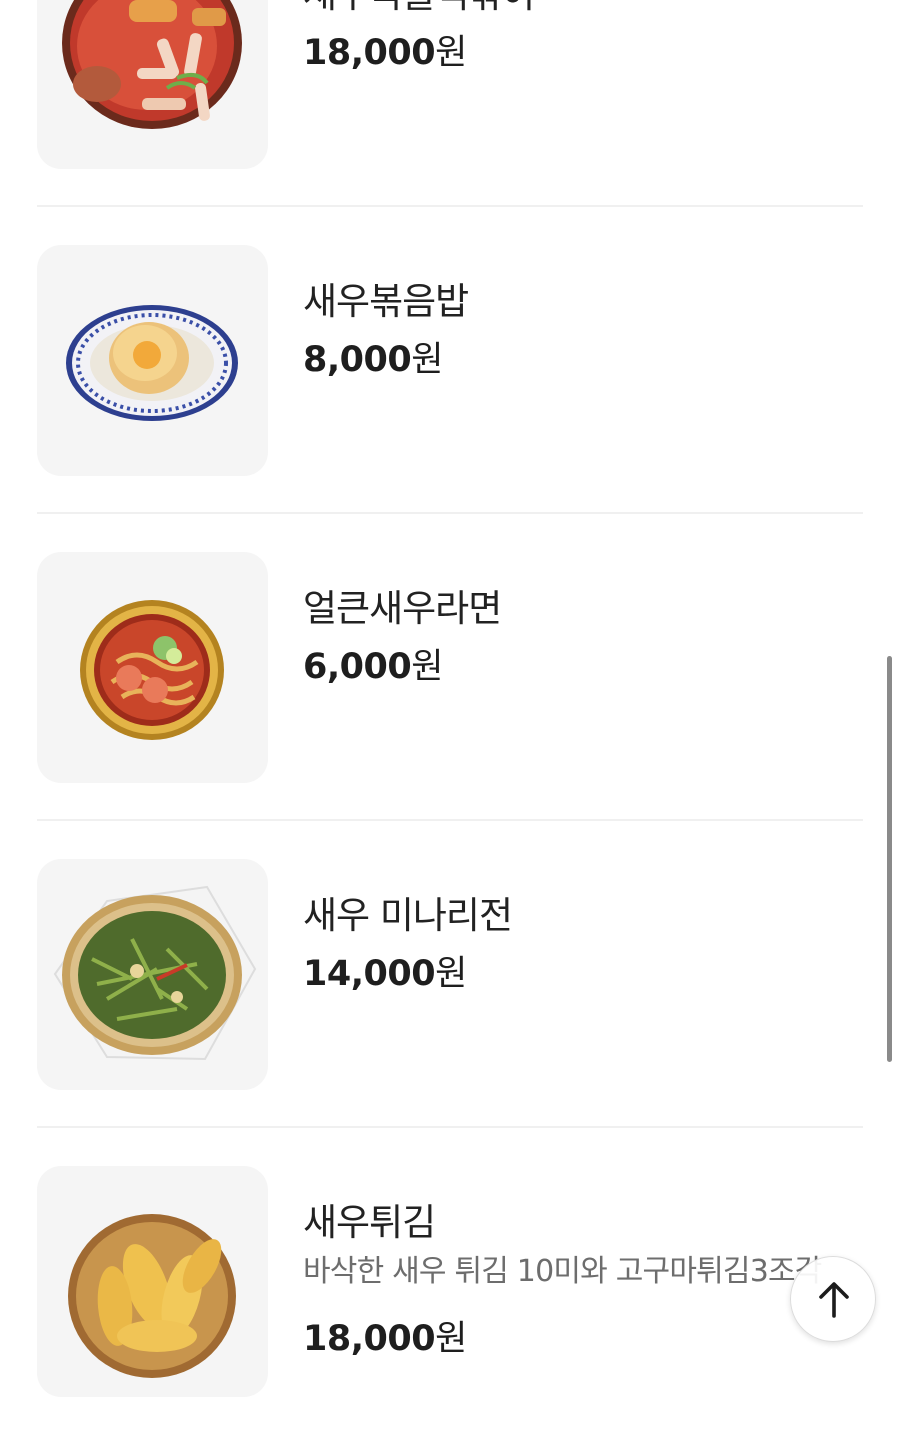  Describe the element at coordinates (155, 973) in the screenshot. I see `minari-pancake-icon` at that location.